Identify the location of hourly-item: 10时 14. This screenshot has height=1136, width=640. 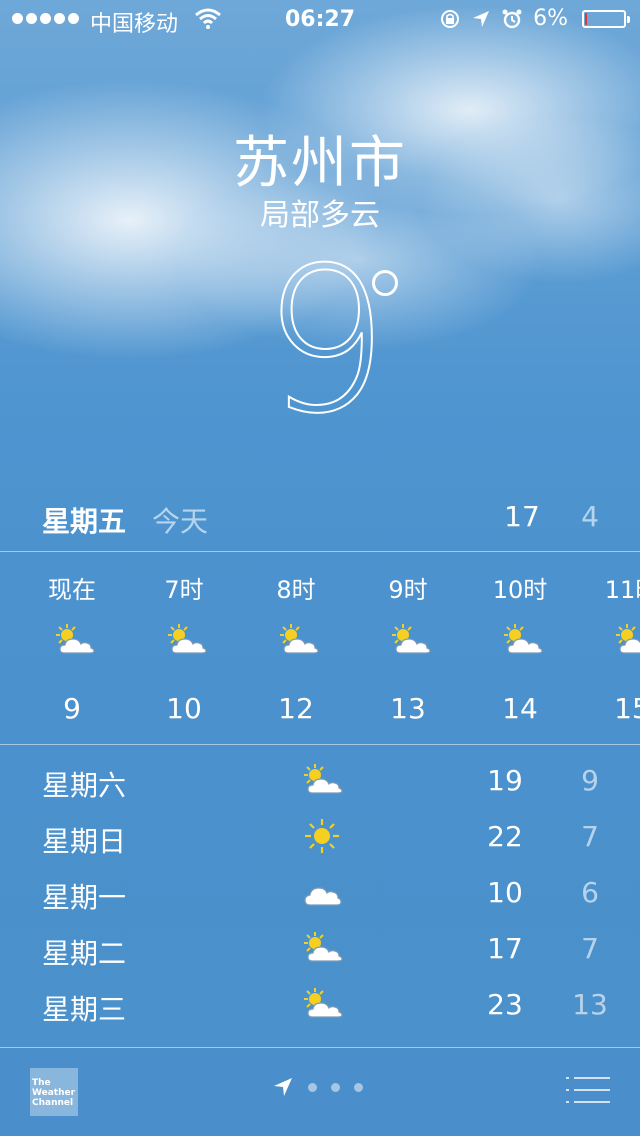
(520, 648).